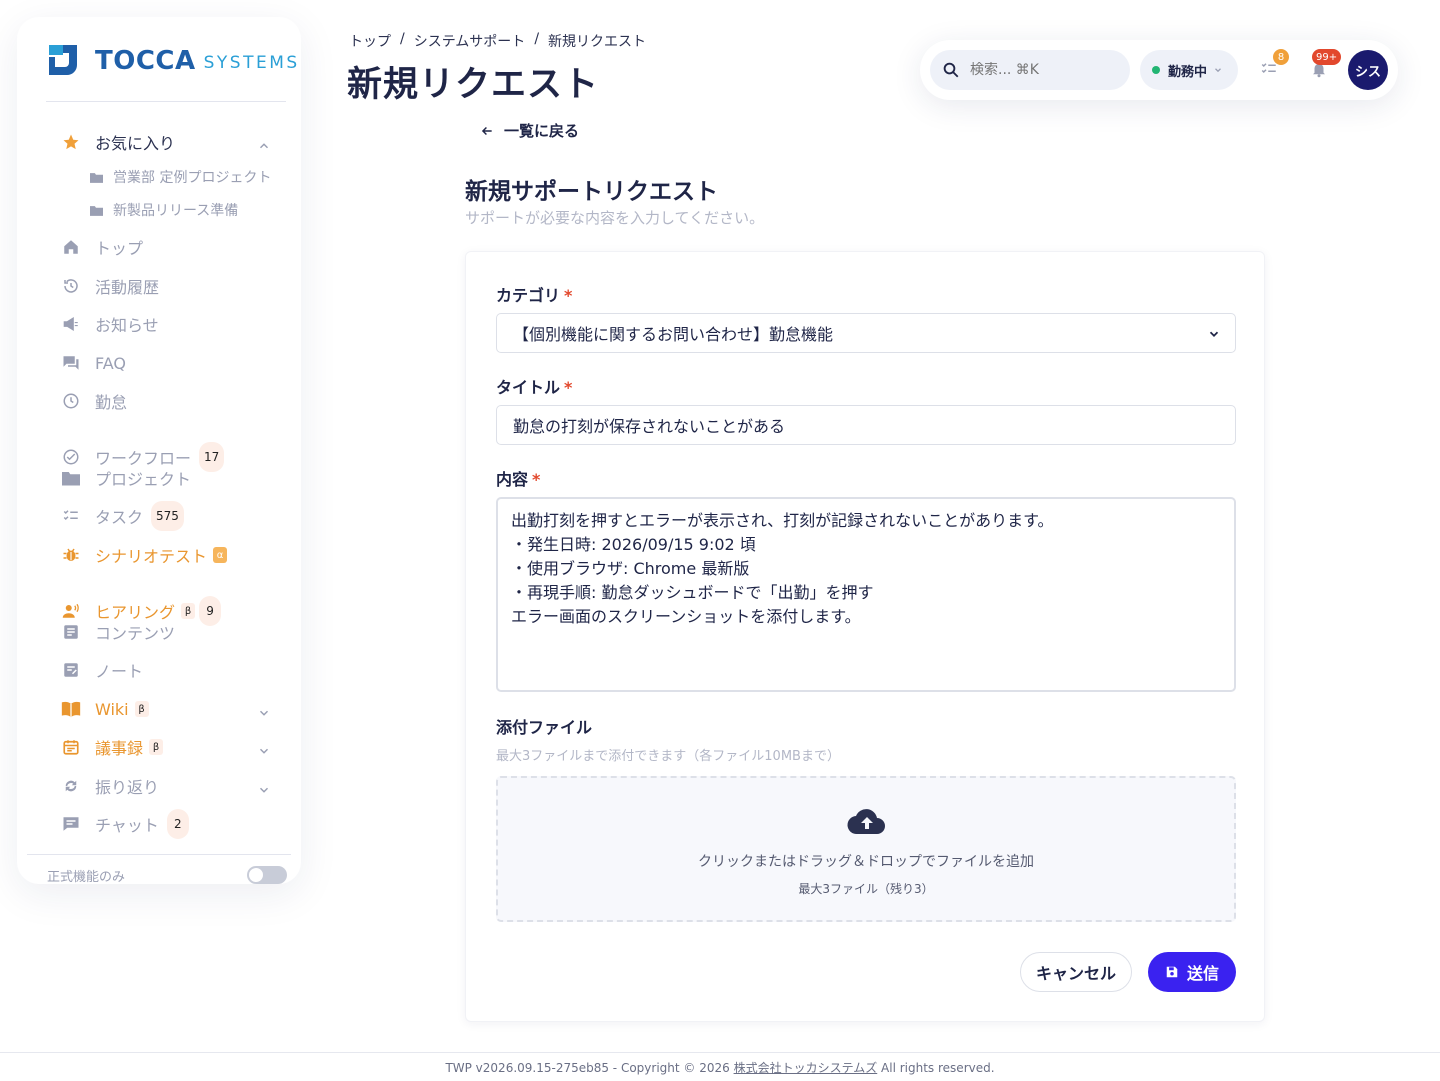  I want to click on title-input-value: 勤怠の打刻が保存されないことがある, so click(649, 426).